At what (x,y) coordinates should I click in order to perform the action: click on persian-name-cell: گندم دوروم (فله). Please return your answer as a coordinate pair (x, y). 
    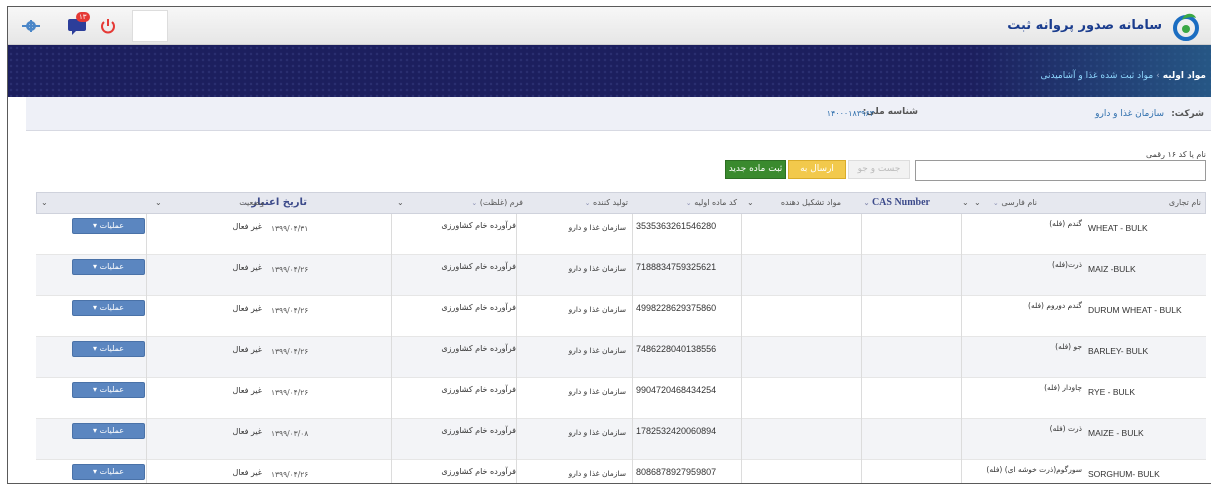
    Looking at the image, I should click on (1055, 305).